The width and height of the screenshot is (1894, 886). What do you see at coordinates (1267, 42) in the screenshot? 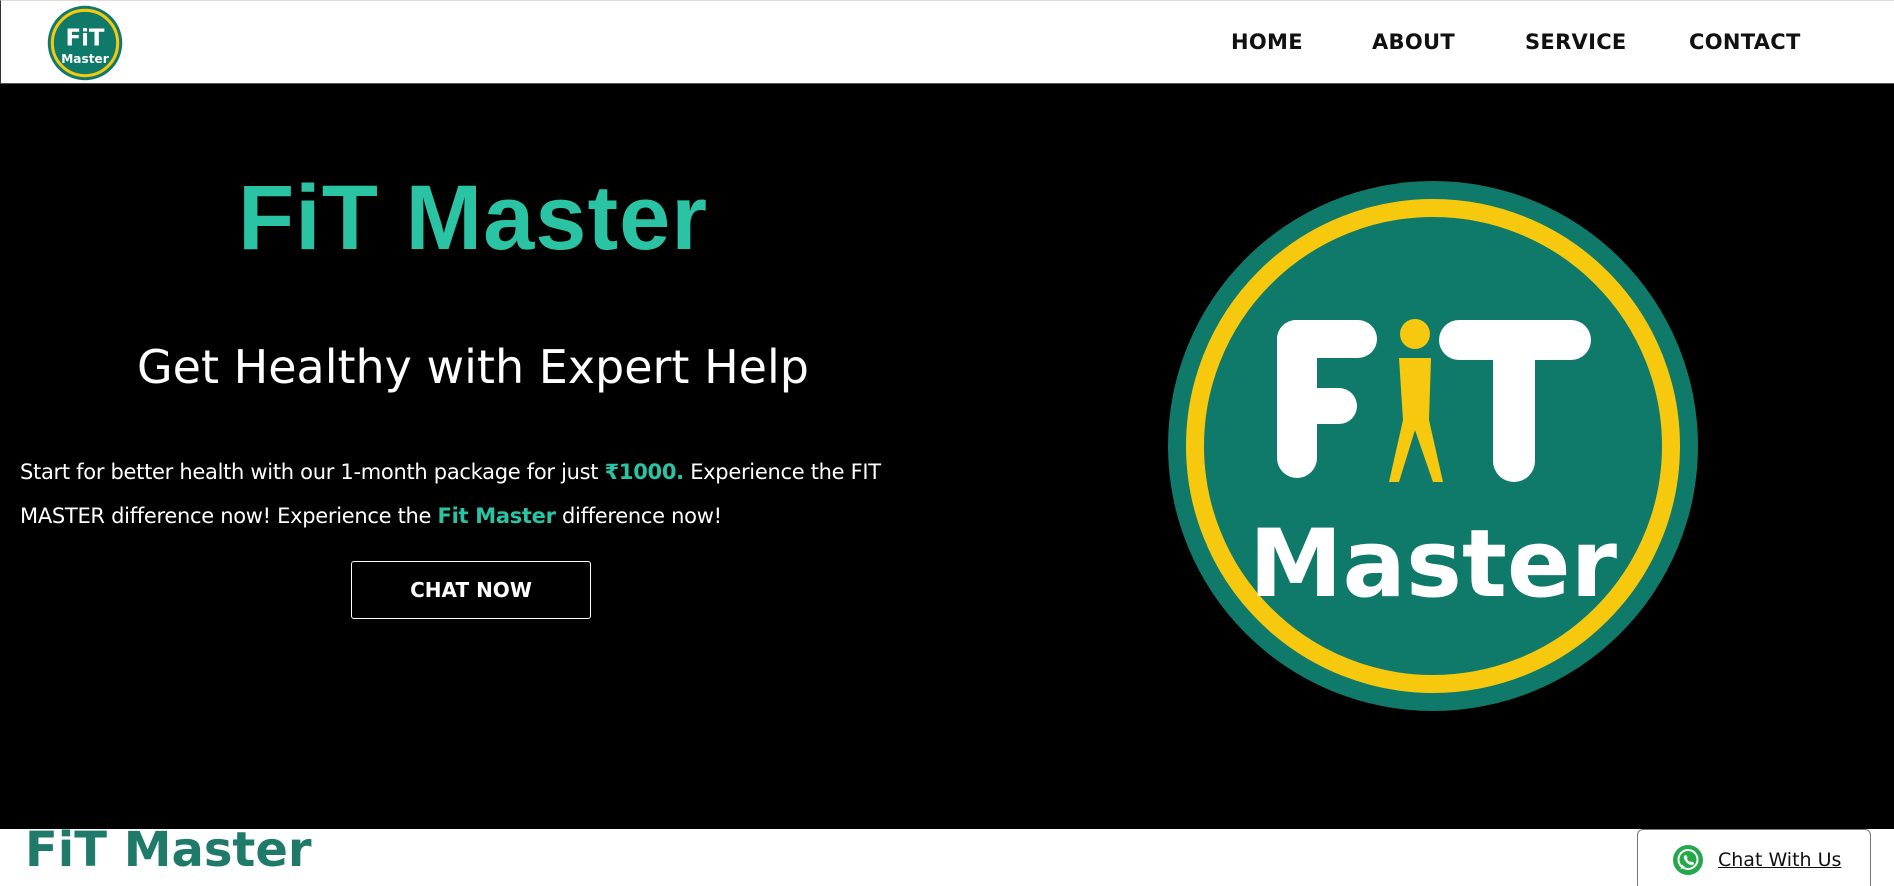
I see `nav-home-link: HOME` at bounding box center [1267, 42].